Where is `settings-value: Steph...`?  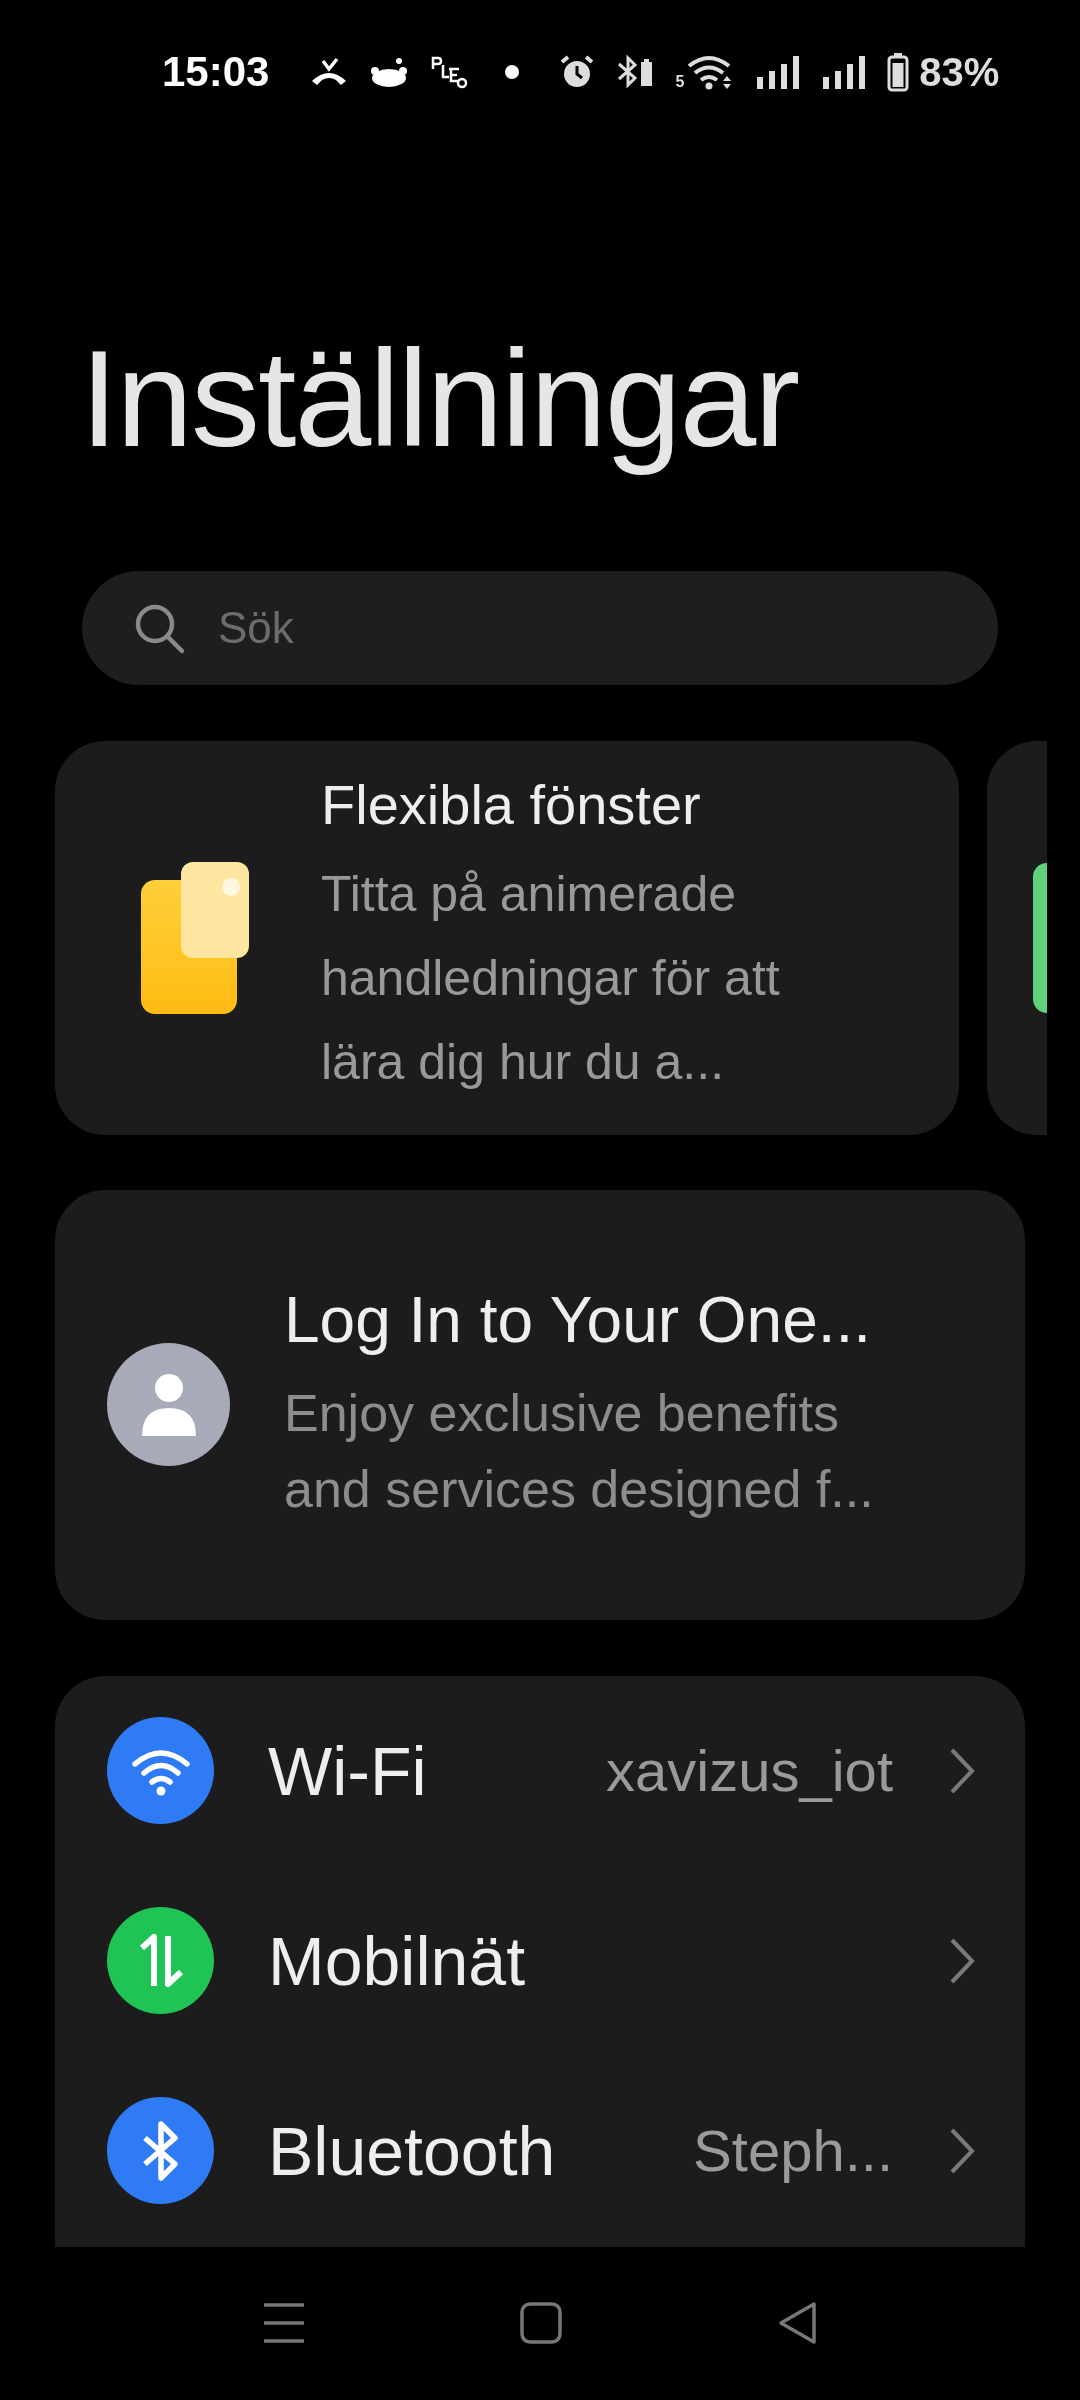
settings-value: Steph... is located at coordinates (793, 2150).